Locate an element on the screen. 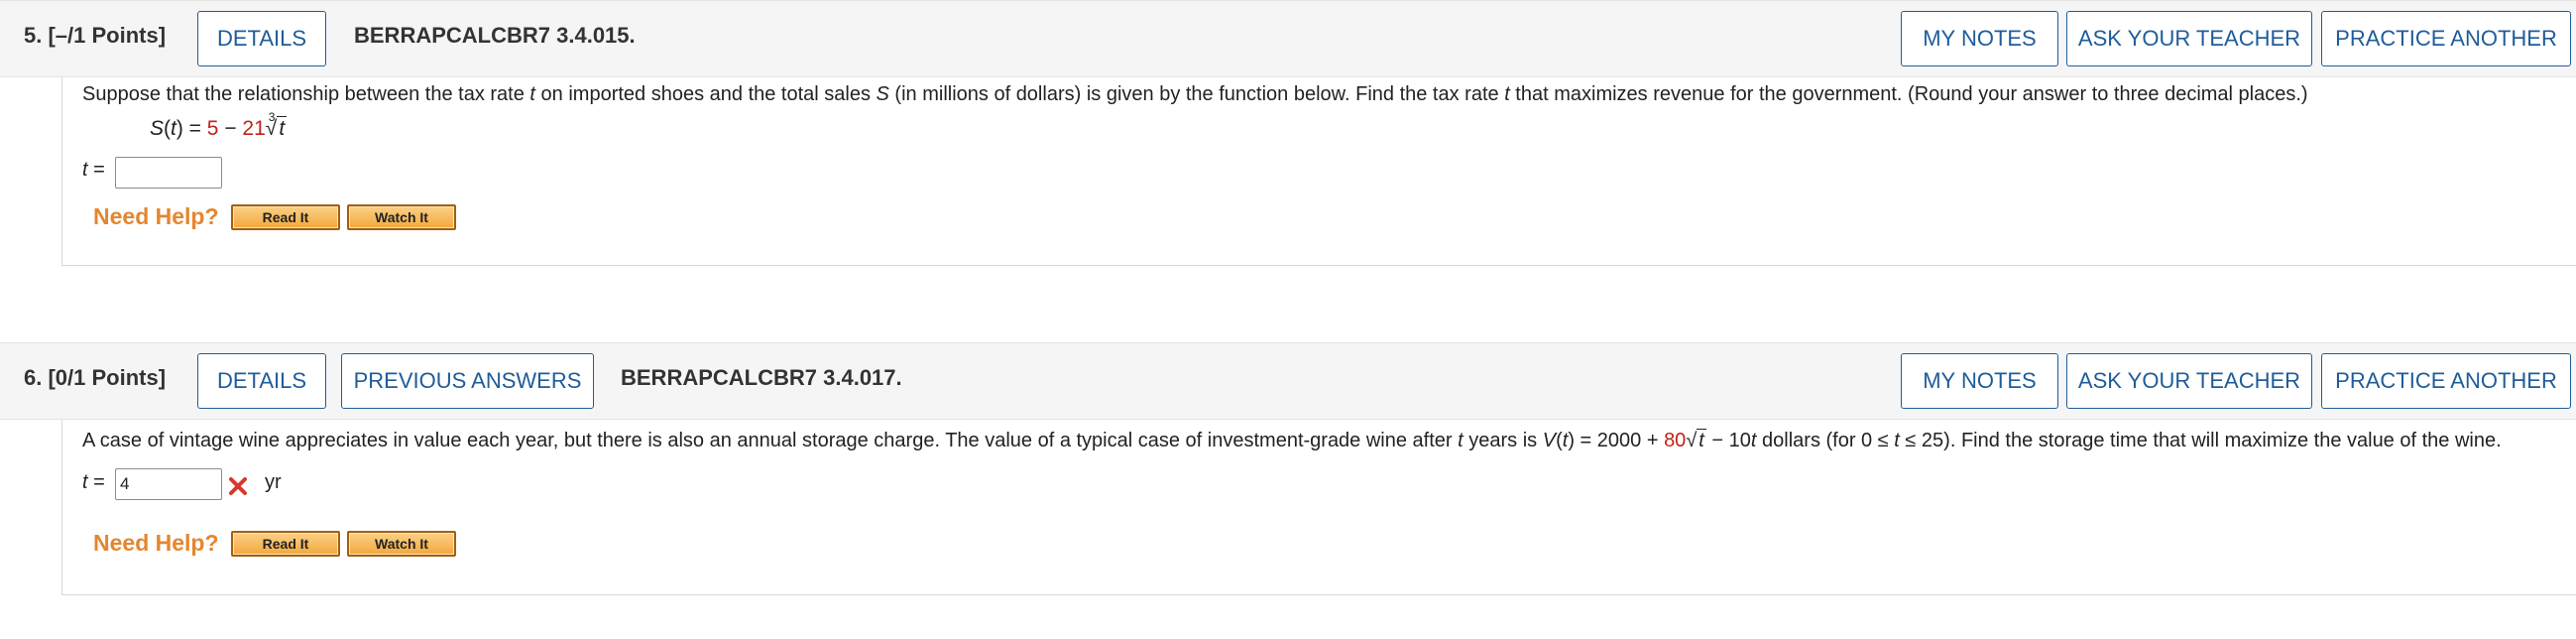  question-5-ask-teacher-button: ASK YOUR TEACHER is located at coordinates (2189, 38).